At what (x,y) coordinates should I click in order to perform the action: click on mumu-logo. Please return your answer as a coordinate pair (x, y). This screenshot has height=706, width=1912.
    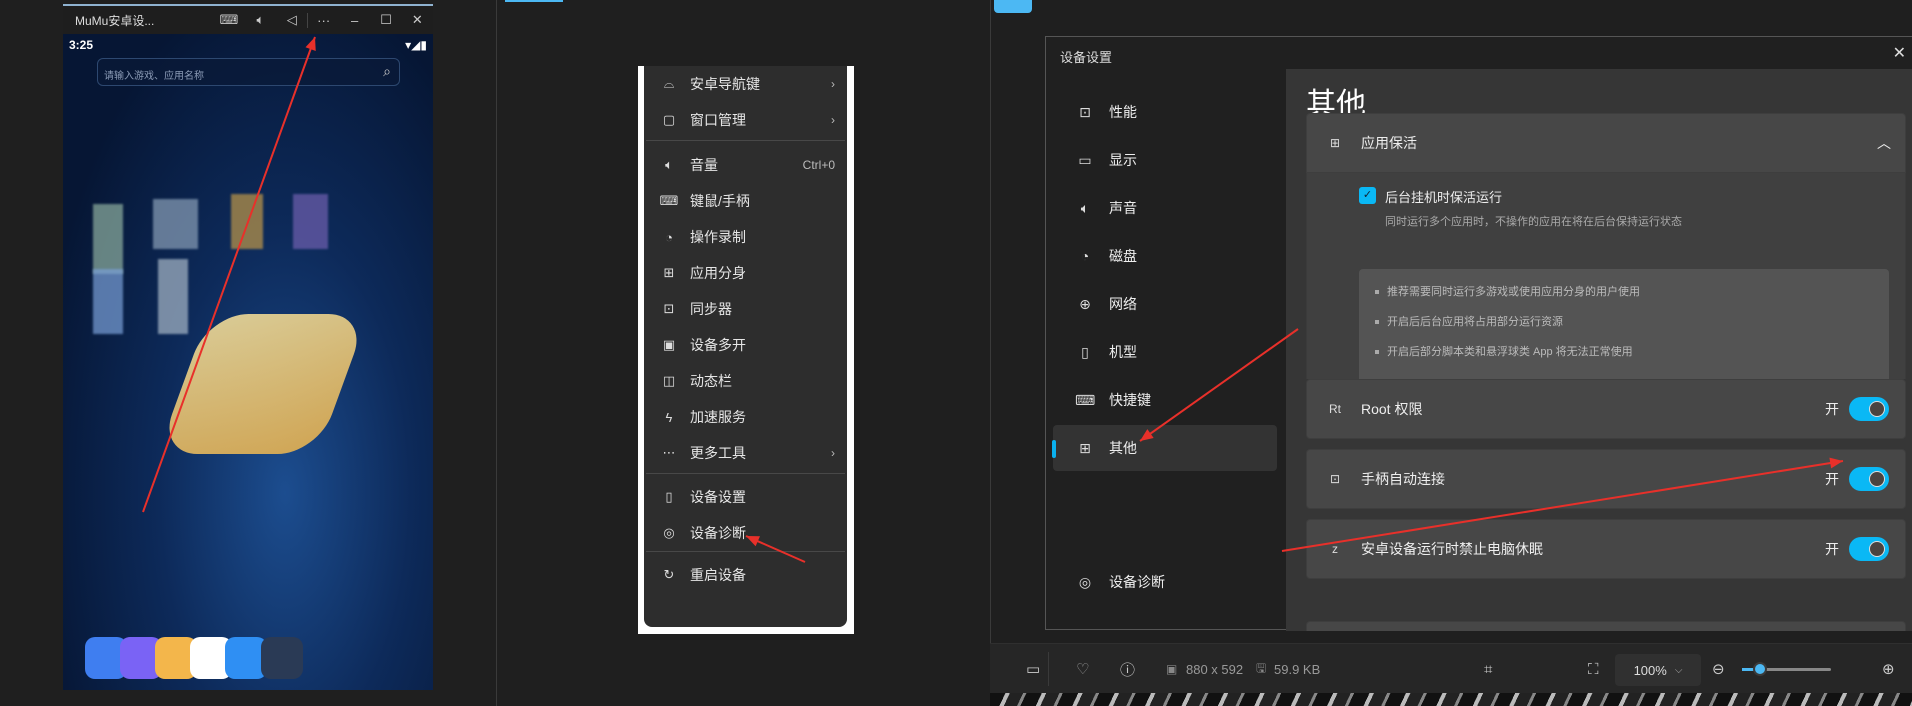
    Looking at the image, I should click on (263, 384).